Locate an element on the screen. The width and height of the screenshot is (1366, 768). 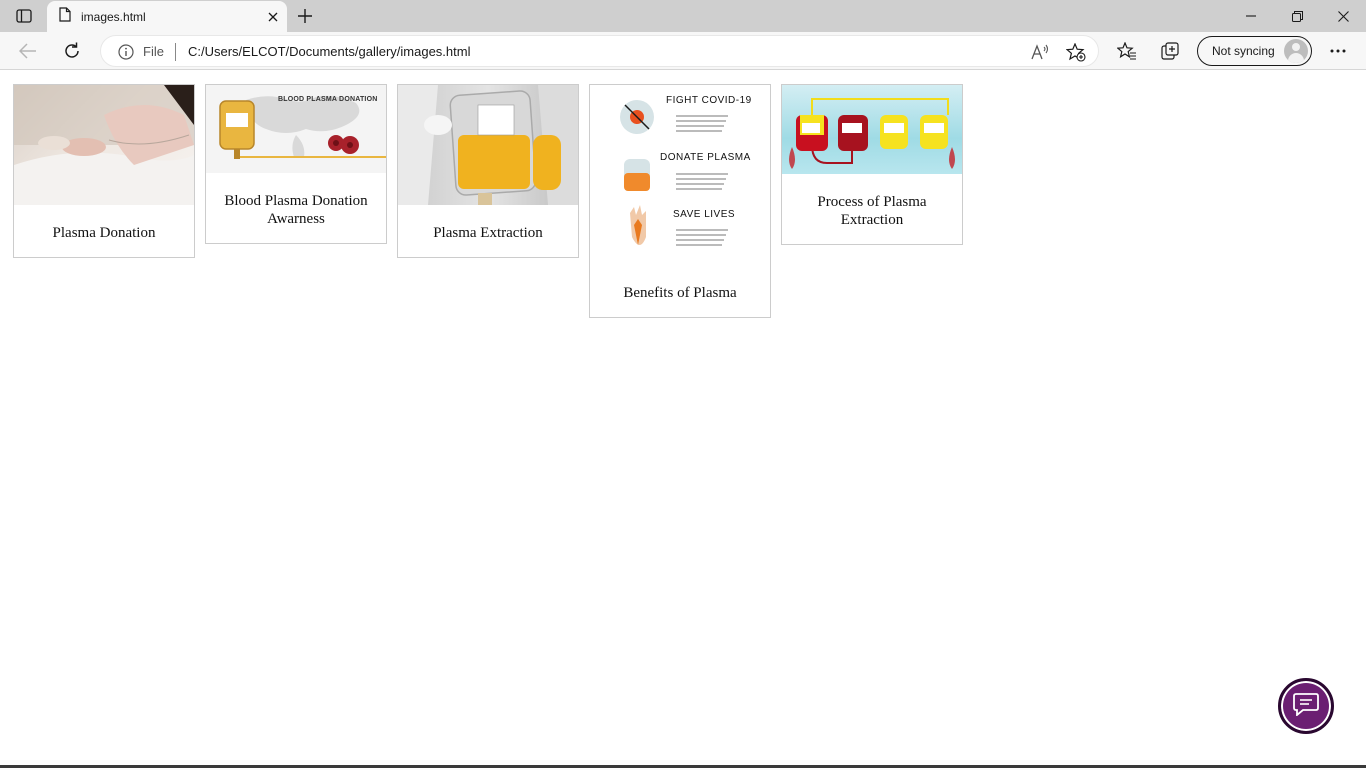
gallery-card-plasma-extraction: Plasma Extraction is located at coordinates (488, 171).